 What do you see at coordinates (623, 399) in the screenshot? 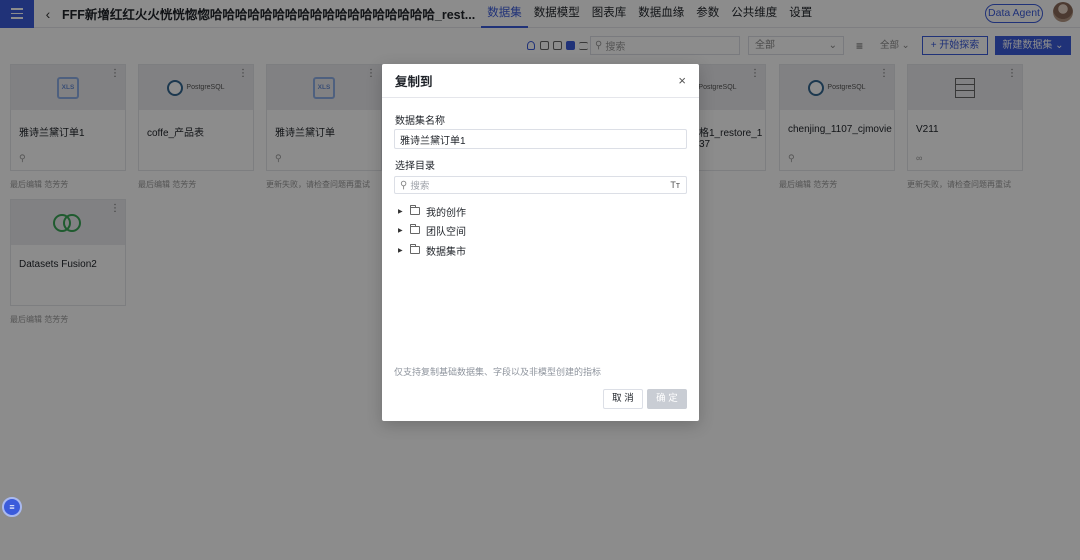
I see `cancel-button: 取 消` at bounding box center [623, 399].